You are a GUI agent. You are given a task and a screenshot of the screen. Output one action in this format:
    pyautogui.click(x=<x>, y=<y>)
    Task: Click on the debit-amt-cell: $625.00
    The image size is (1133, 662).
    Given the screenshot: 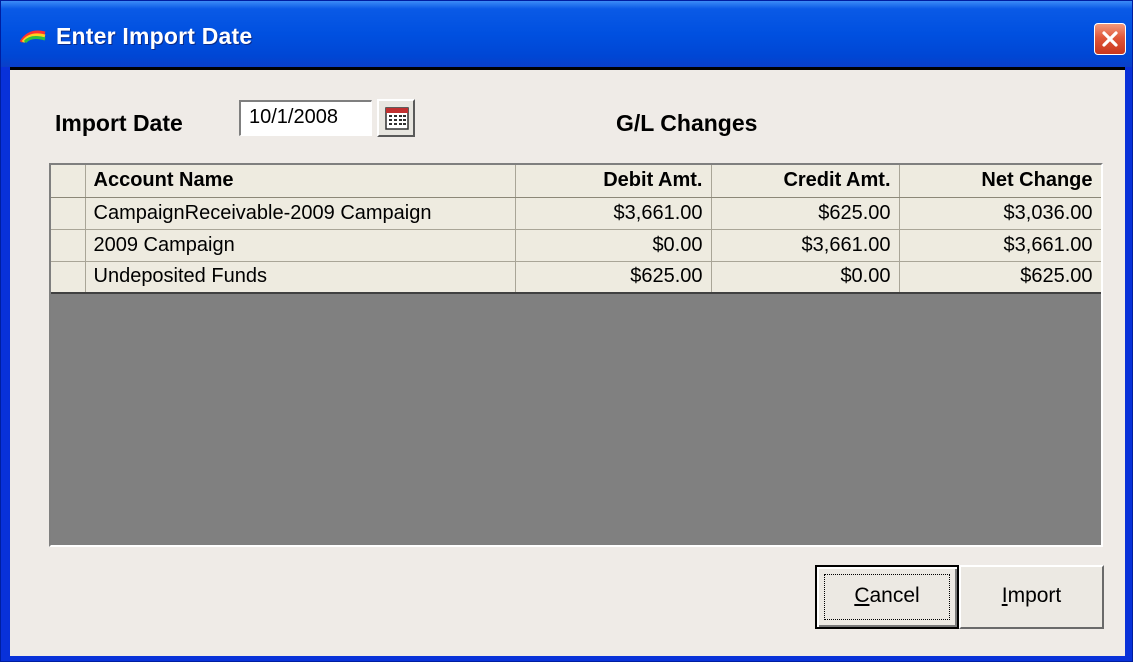 What is the action you would take?
    pyautogui.click(x=613, y=277)
    